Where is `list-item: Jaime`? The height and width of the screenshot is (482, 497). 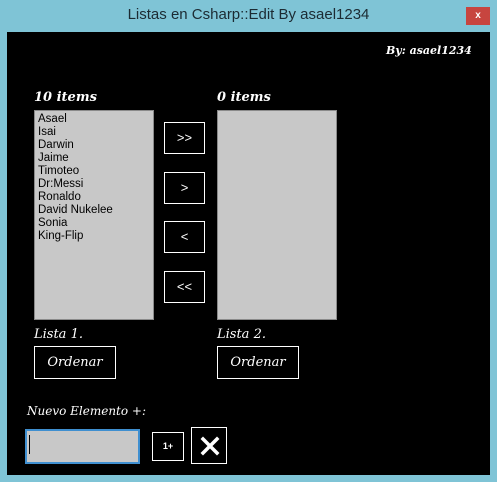
list-item: Jaime is located at coordinates (94, 158).